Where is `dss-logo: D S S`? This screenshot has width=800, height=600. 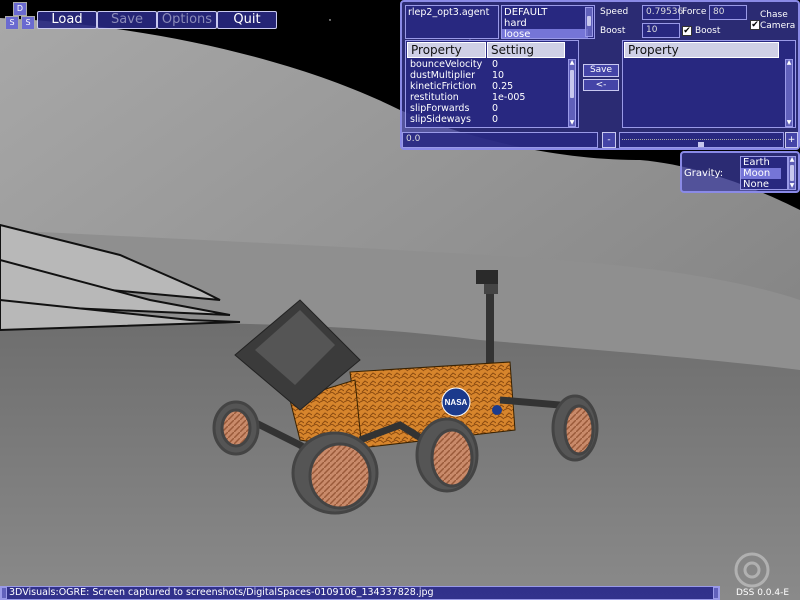 dss-logo: D S S is located at coordinates (19, 16).